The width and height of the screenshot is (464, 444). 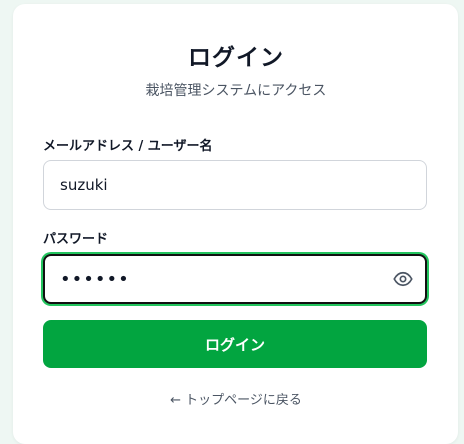 What do you see at coordinates (76, 239) in the screenshot?
I see `password-label: パスワード` at bounding box center [76, 239].